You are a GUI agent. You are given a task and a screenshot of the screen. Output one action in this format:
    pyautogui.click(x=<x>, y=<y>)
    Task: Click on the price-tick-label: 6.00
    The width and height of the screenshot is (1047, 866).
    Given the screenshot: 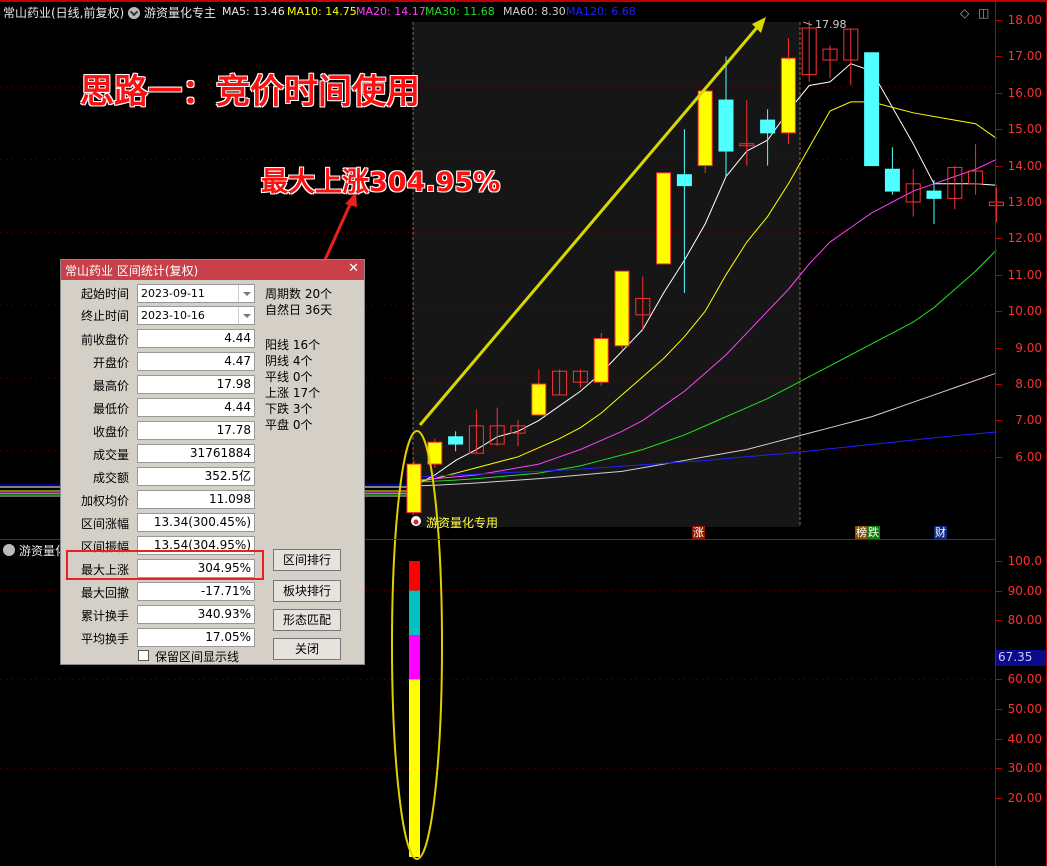 What is the action you would take?
    pyautogui.click(x=1028, y=456)
    